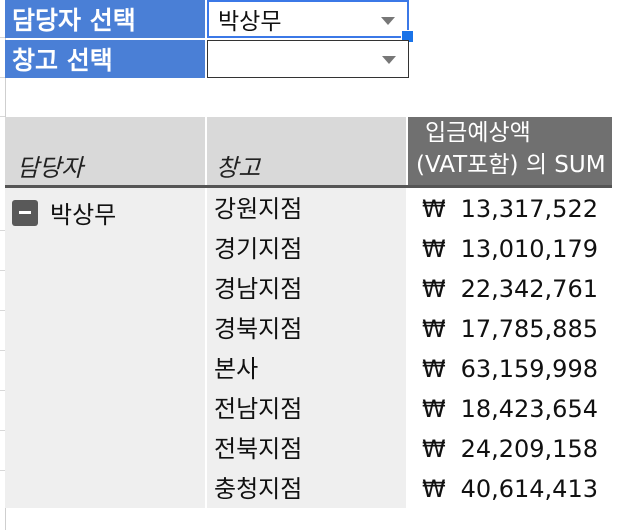 Image resolution: width=619 pixels, height=530 pixels. I want to click on pivot-amount-cell: ₩18,423,654, so click(510, 409).